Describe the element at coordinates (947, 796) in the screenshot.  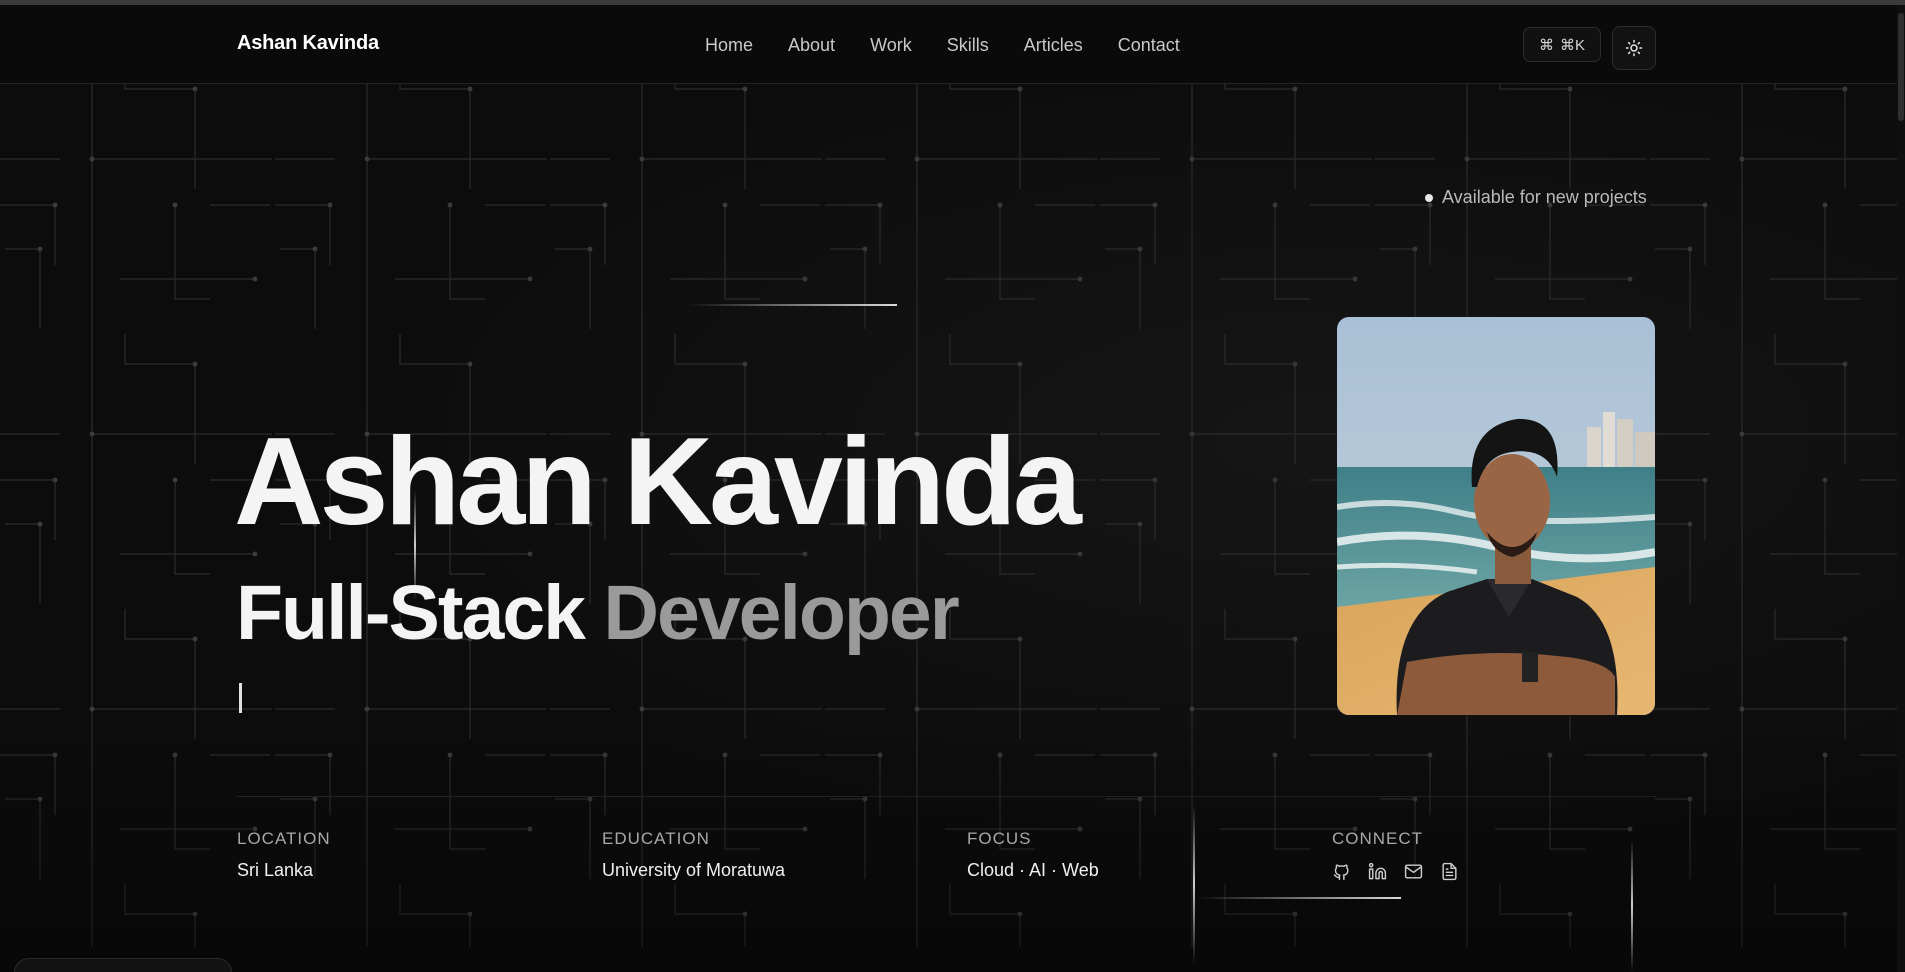
I see `info-divider` at that location.